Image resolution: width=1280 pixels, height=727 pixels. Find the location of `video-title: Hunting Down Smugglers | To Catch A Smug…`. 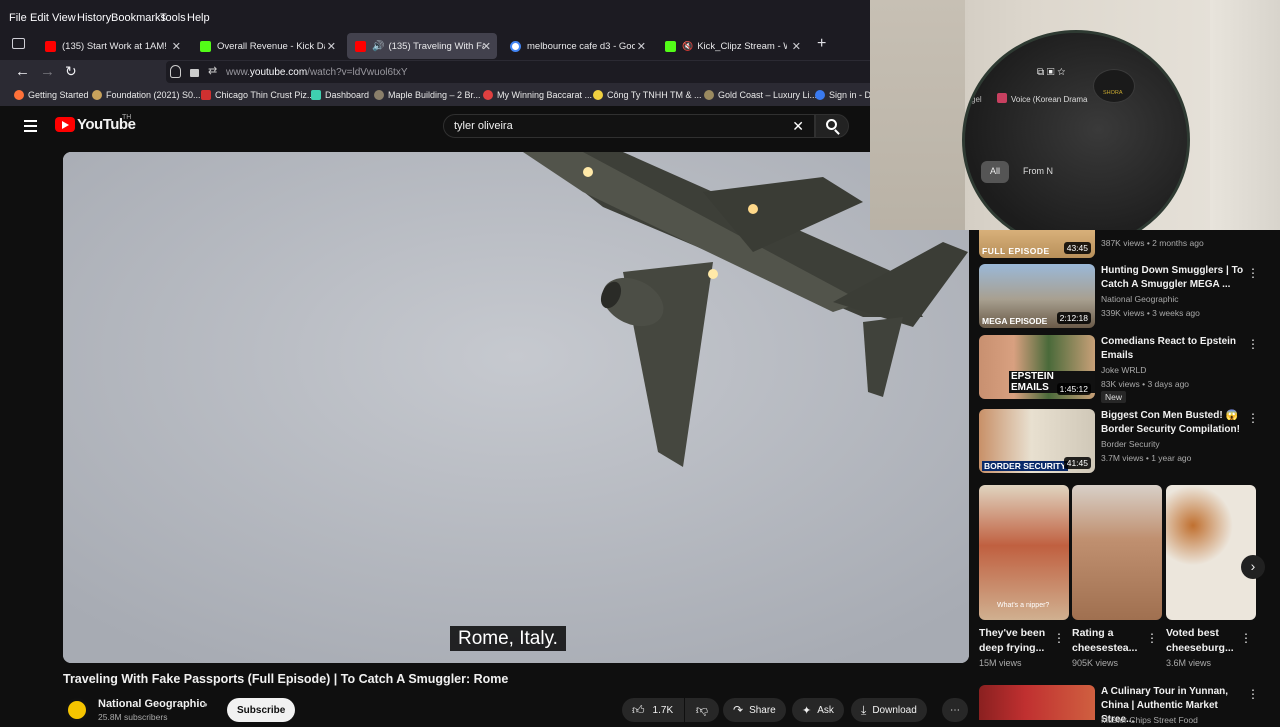

video-title: Hunting Down Smugglers | To Catch A Smug… is located at coordinates (1173, 278).